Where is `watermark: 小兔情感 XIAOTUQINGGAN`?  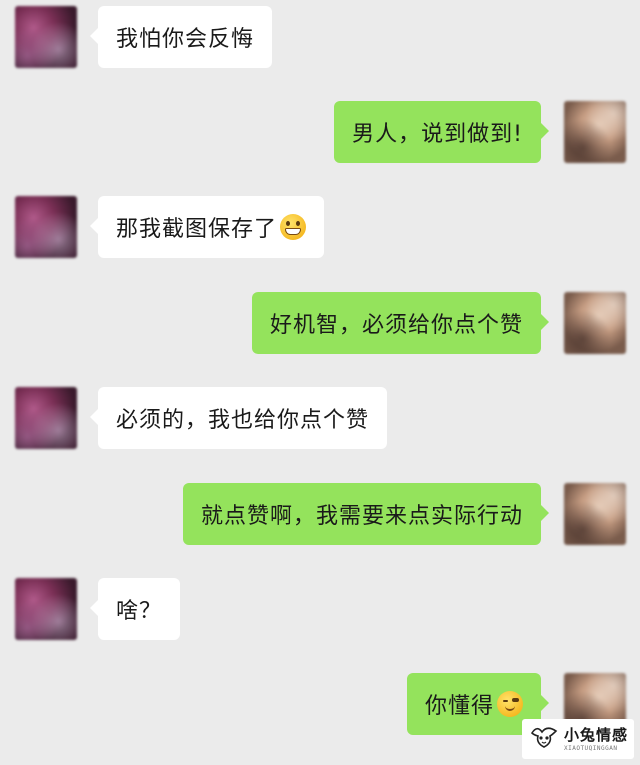
watermark: 小兔情感 XIAOTUQINGGAN is located at coordinates (578, 739).